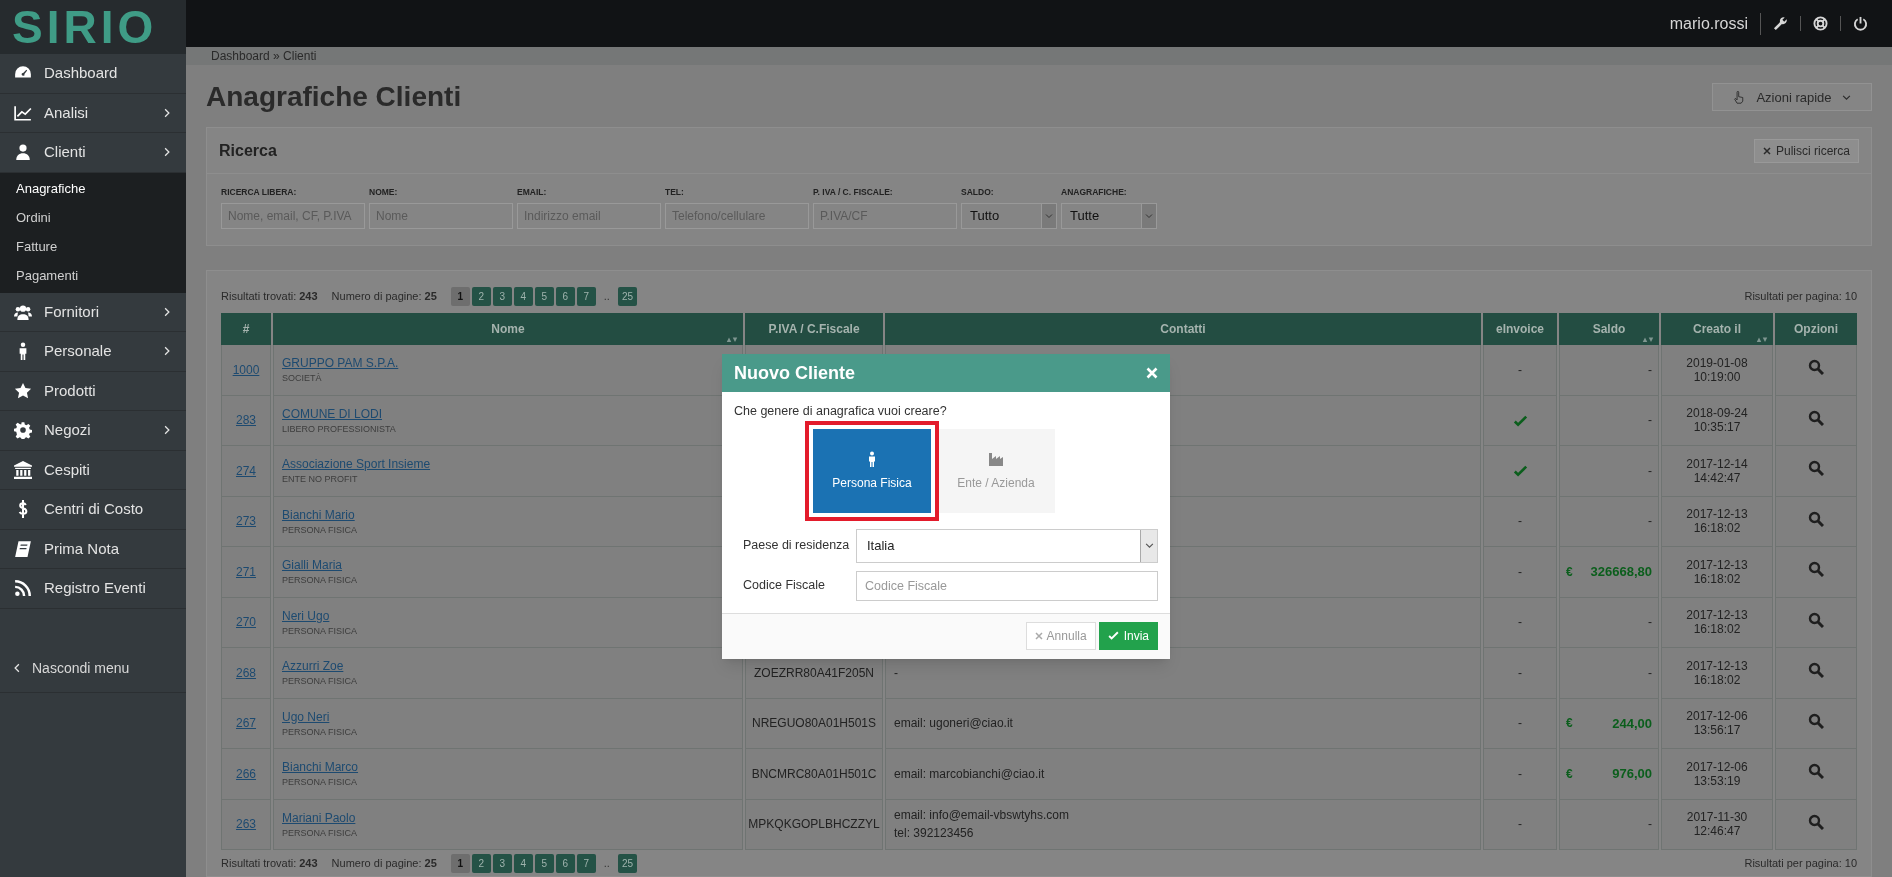  What do you see at coordinates (93, 276) in the screenshot?
I see `sidebar-subitem: Pagamenti` at bounding box center [93, 276].